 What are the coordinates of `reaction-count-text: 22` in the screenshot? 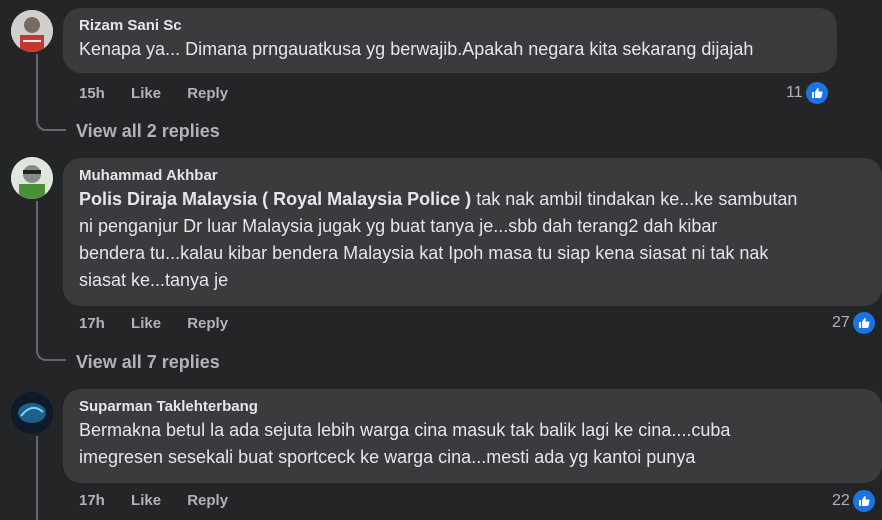 It's located at (841, 500).